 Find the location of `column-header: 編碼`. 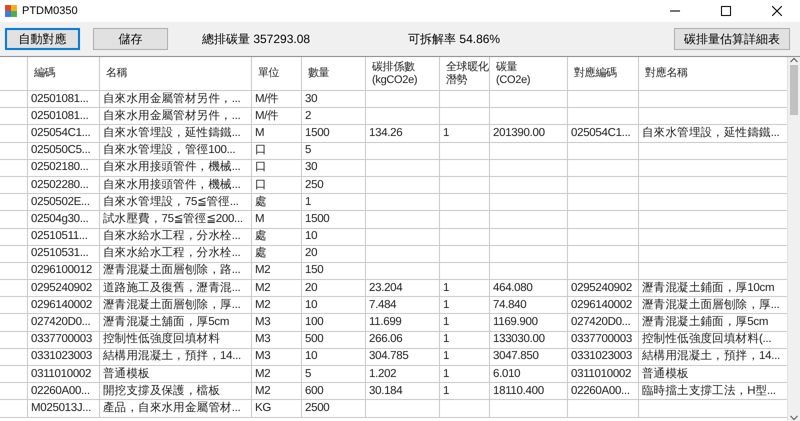

column-header: 編碼 is located at coordinates (64, 74).